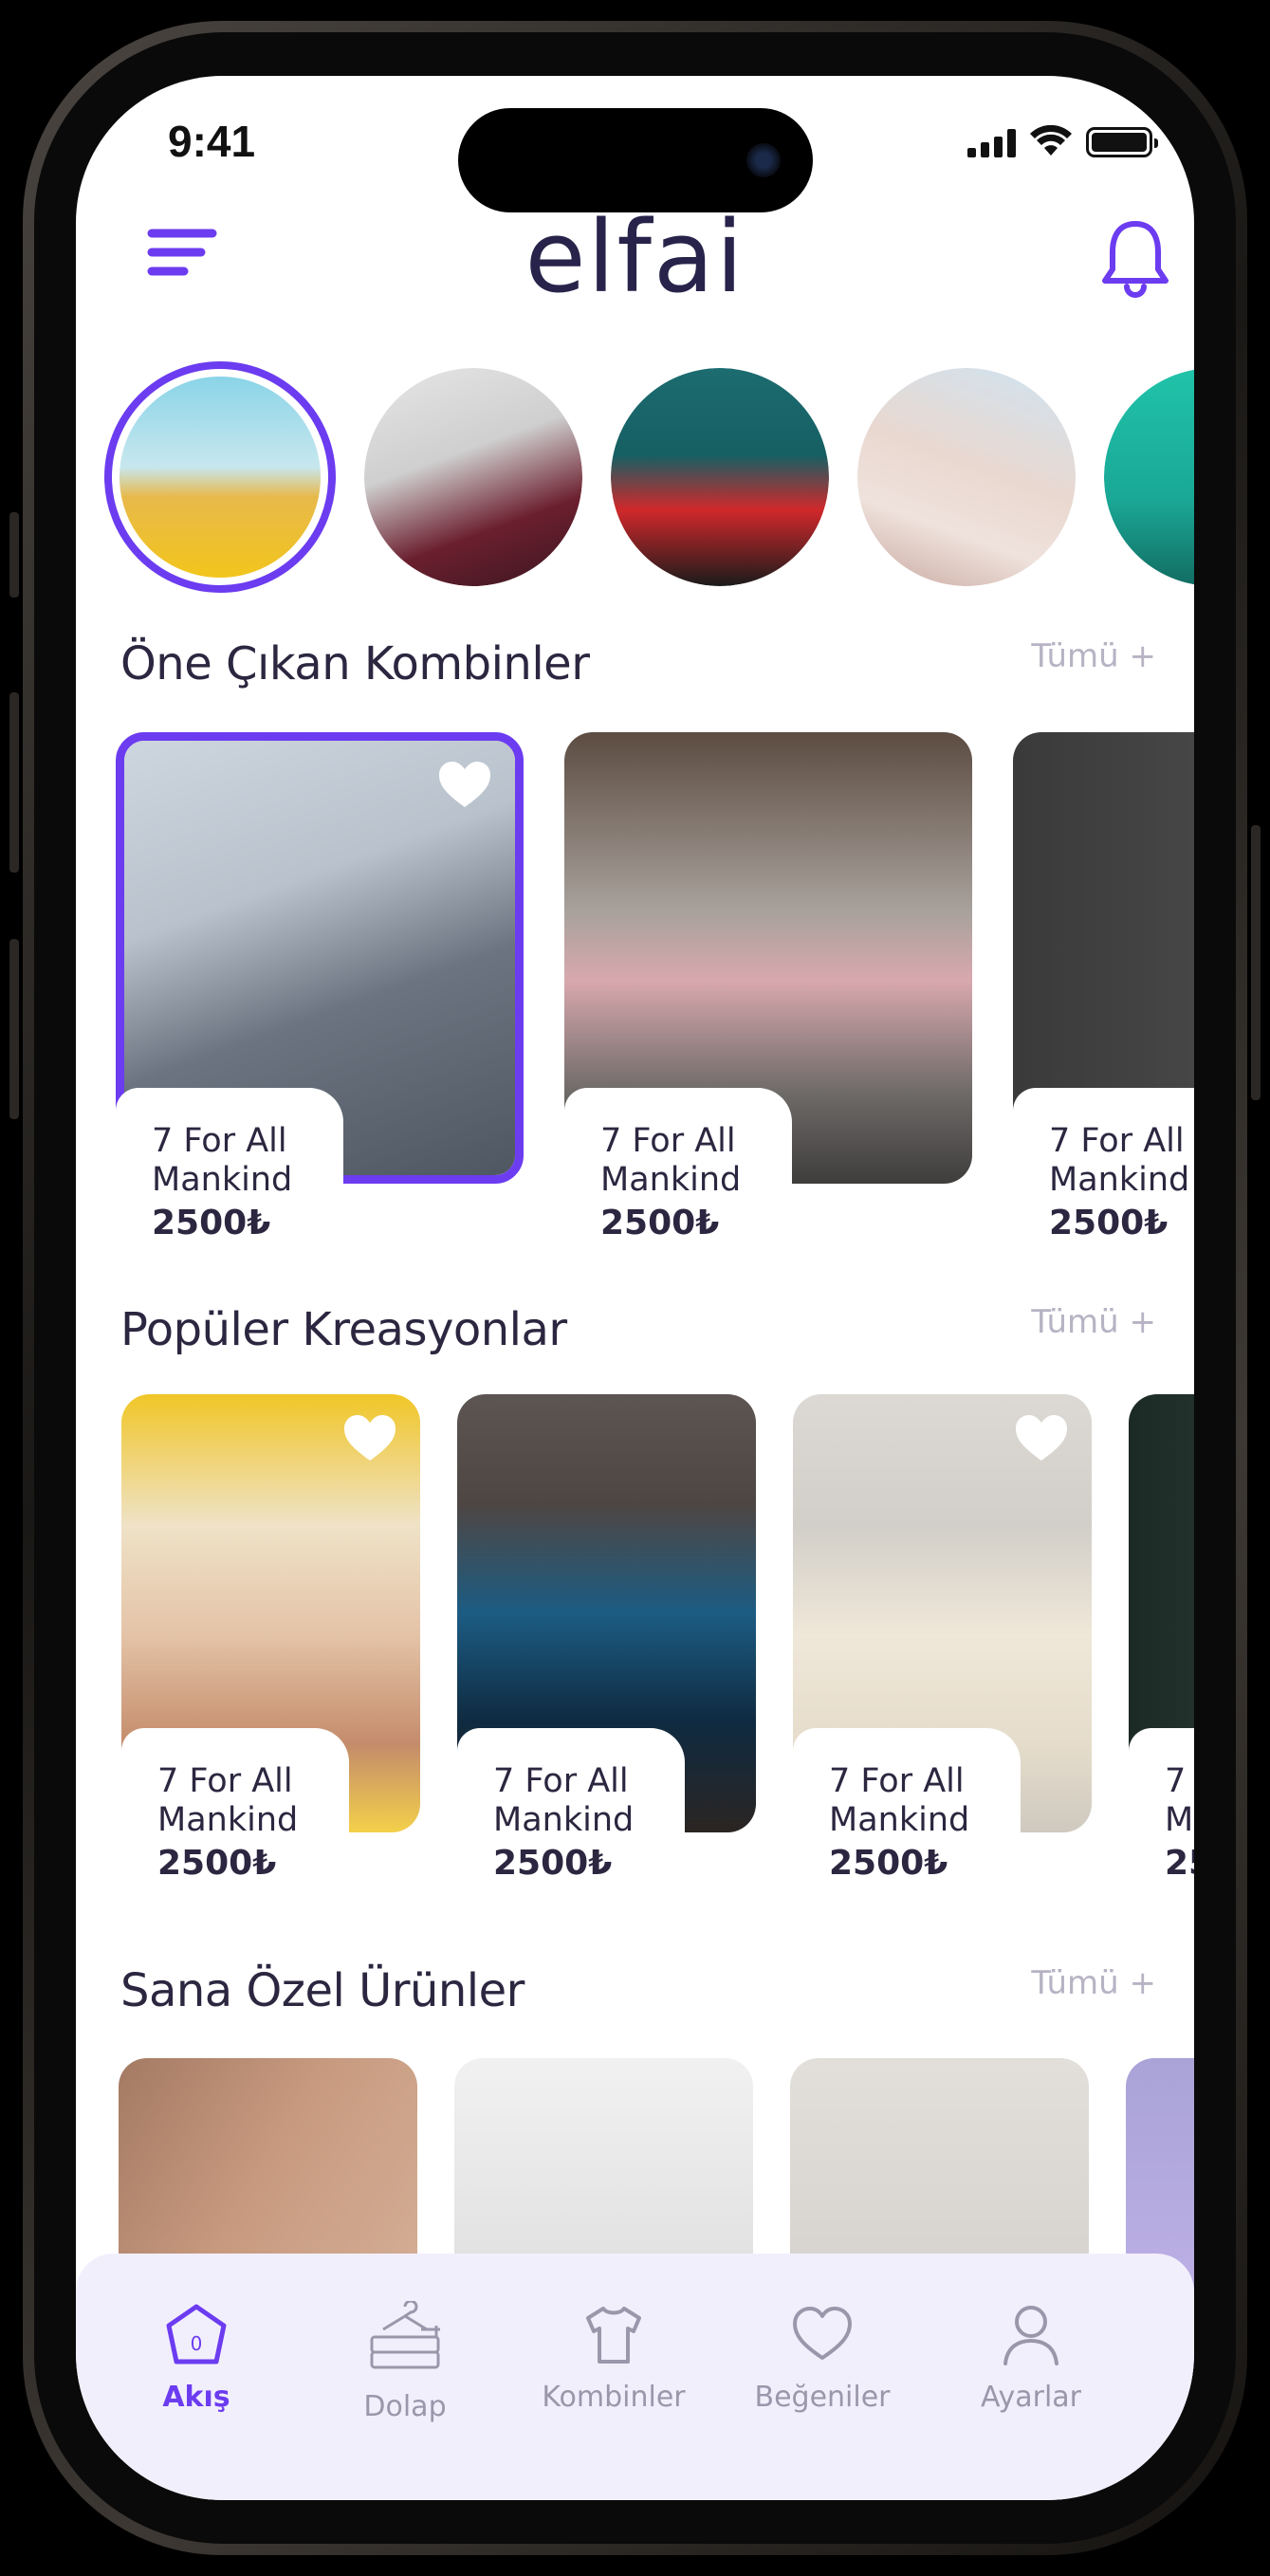 The width and height of the screenshot is (1270, 2576). What do you see at coordinates (355, 663) in the screenshot?
I see `featured-section-title: Öne Çıkan Kombinler` at bounding box center [355, 663].